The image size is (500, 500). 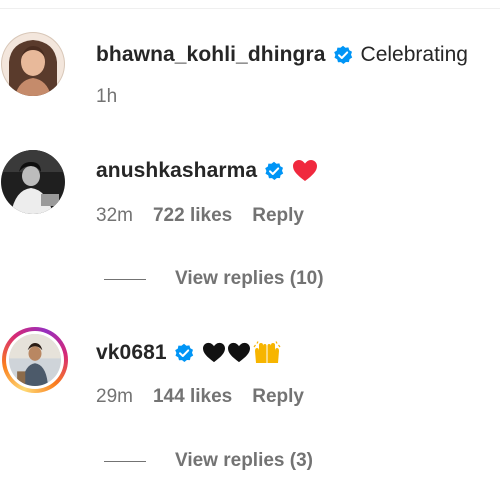 I want to click on red-heart-icon, so click(x=305, y=171).